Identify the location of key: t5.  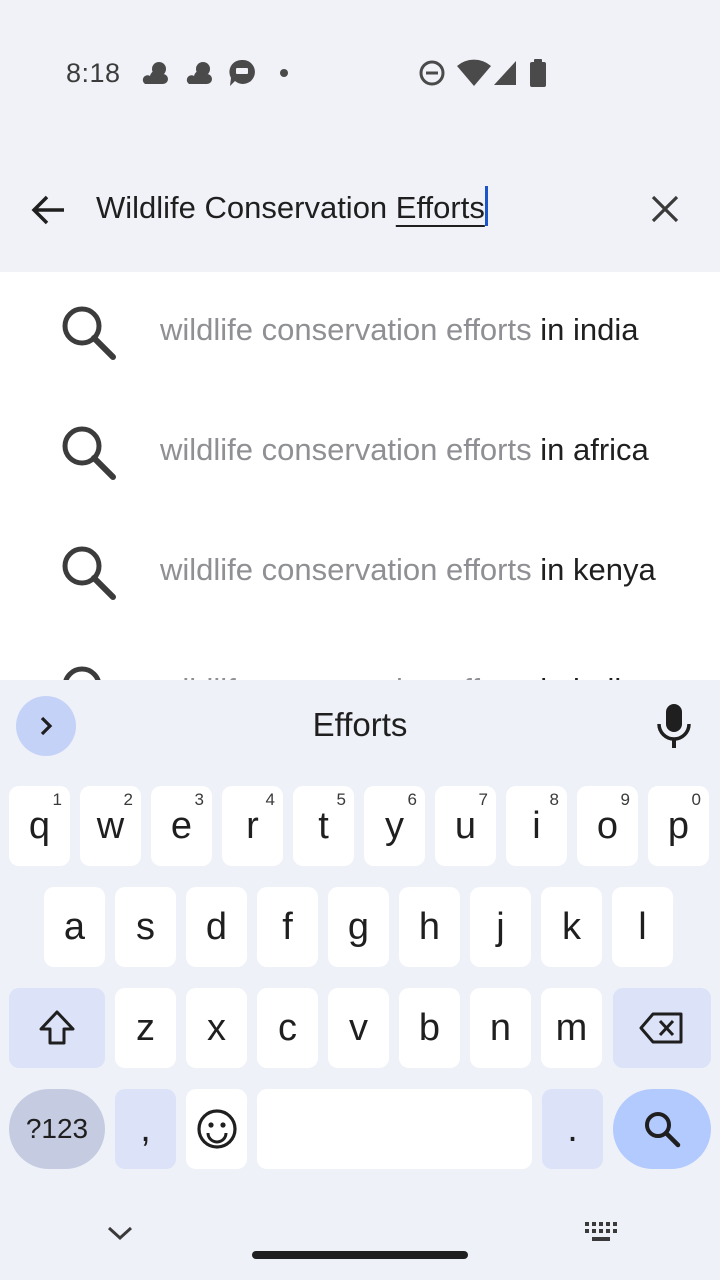
(323, 826).